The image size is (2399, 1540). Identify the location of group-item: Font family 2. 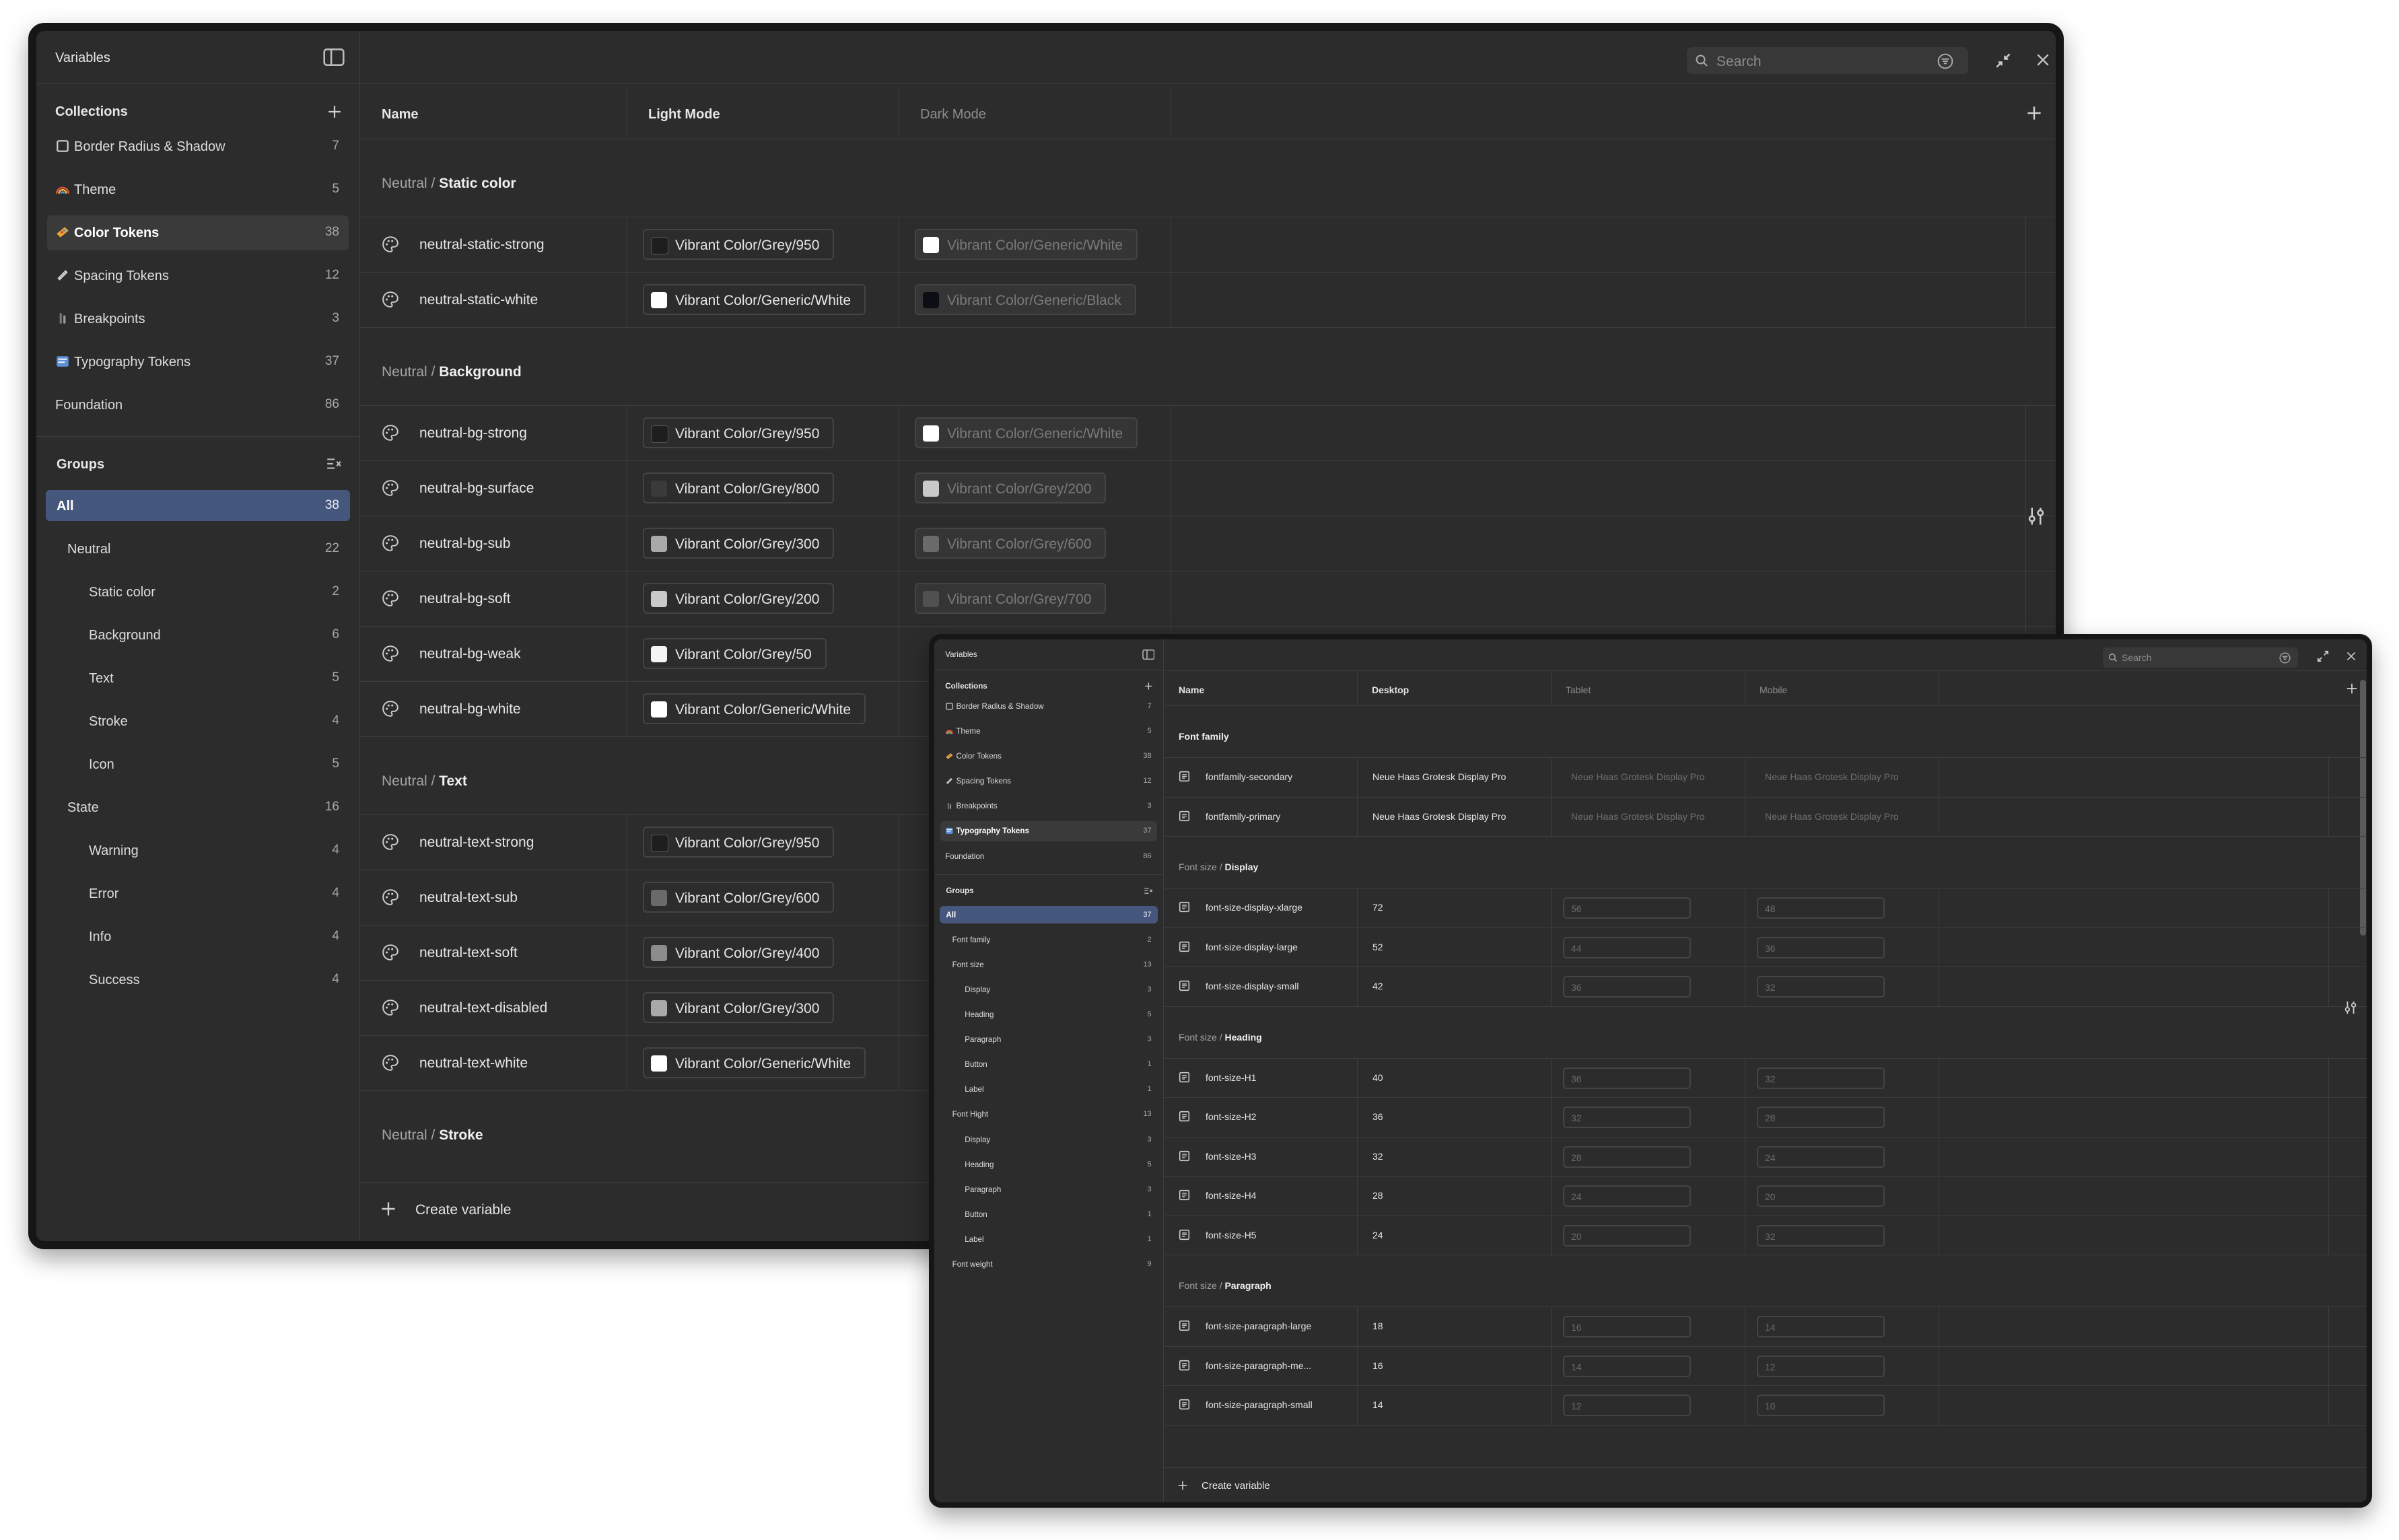
(1049, 940).